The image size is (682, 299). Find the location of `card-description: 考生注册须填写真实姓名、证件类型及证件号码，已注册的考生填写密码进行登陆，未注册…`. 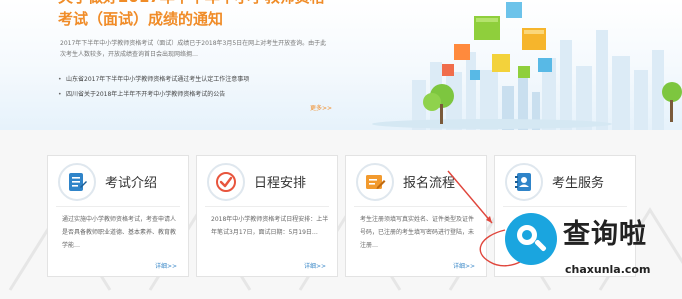

card-description: 考生注册须填写真实姓名、证件类型及证件号码，已注册的考生填写密码进行登陆，未注册… is located at coordinates (417, 232).